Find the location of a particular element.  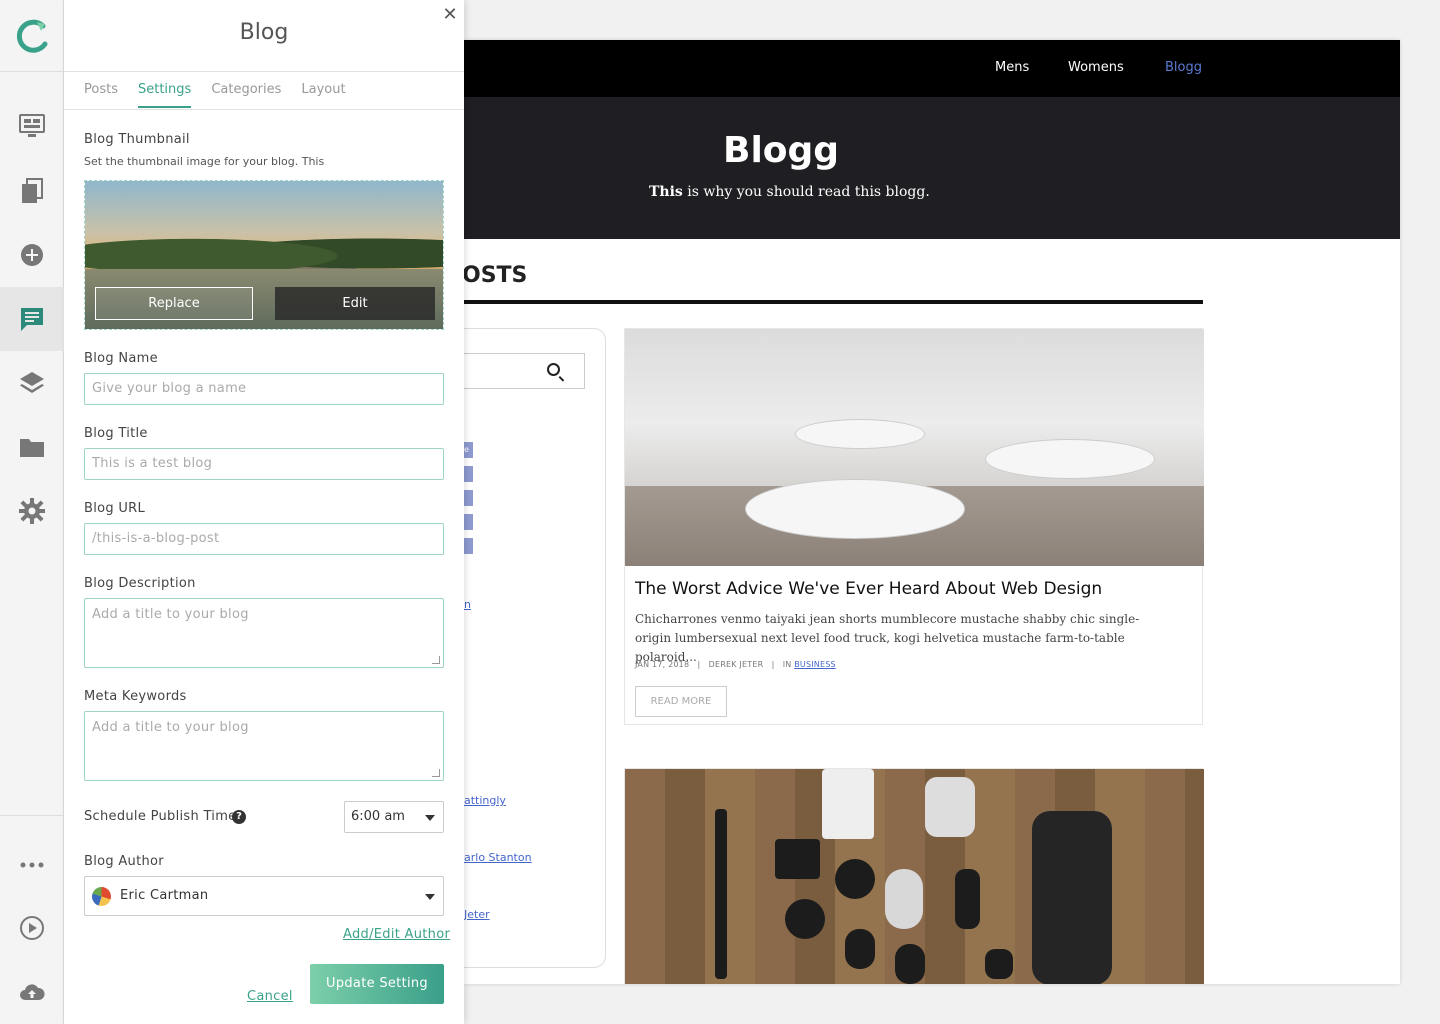

publish-time-value: 6:00 am is located at coordinates (378, 816).